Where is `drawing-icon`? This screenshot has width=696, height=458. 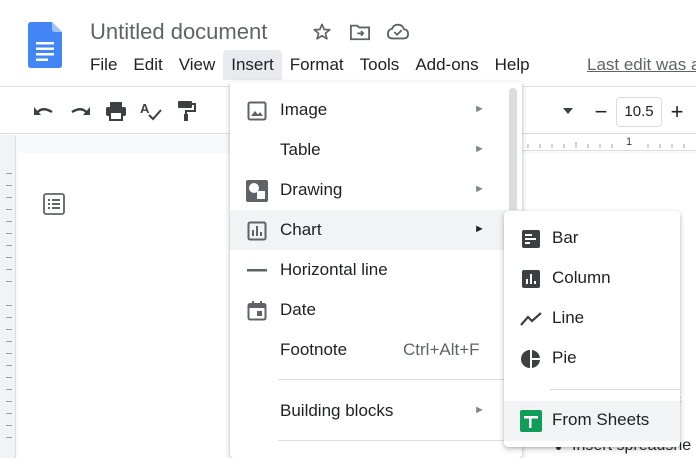
drawing-icon is located at coordinates (257, 191).